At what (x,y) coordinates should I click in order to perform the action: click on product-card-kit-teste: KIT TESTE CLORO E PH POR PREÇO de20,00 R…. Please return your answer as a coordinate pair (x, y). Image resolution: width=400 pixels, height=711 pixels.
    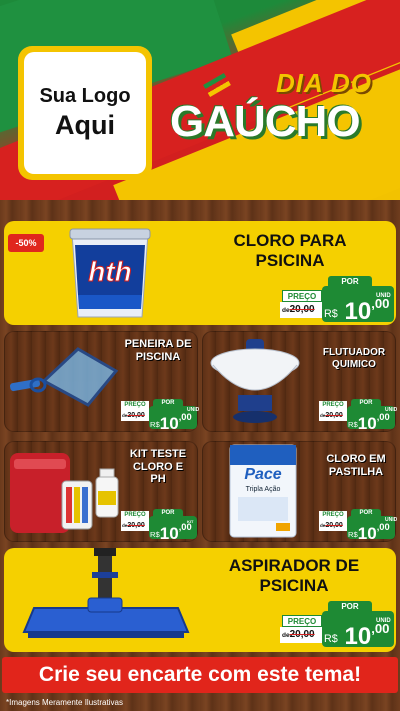
    Looking at the image, I should click on (101, 491).